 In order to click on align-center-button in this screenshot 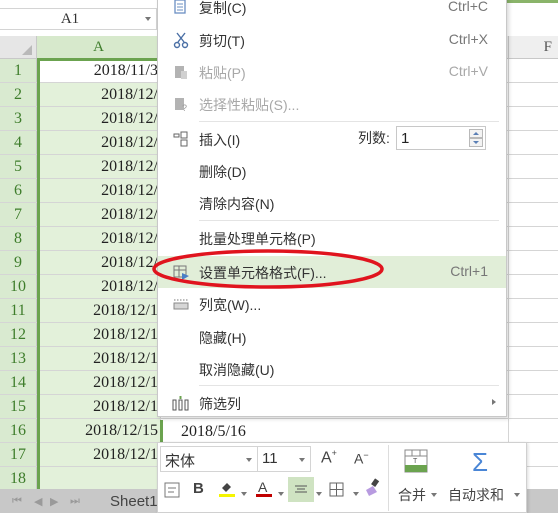, I will do `click(301, 489)`.